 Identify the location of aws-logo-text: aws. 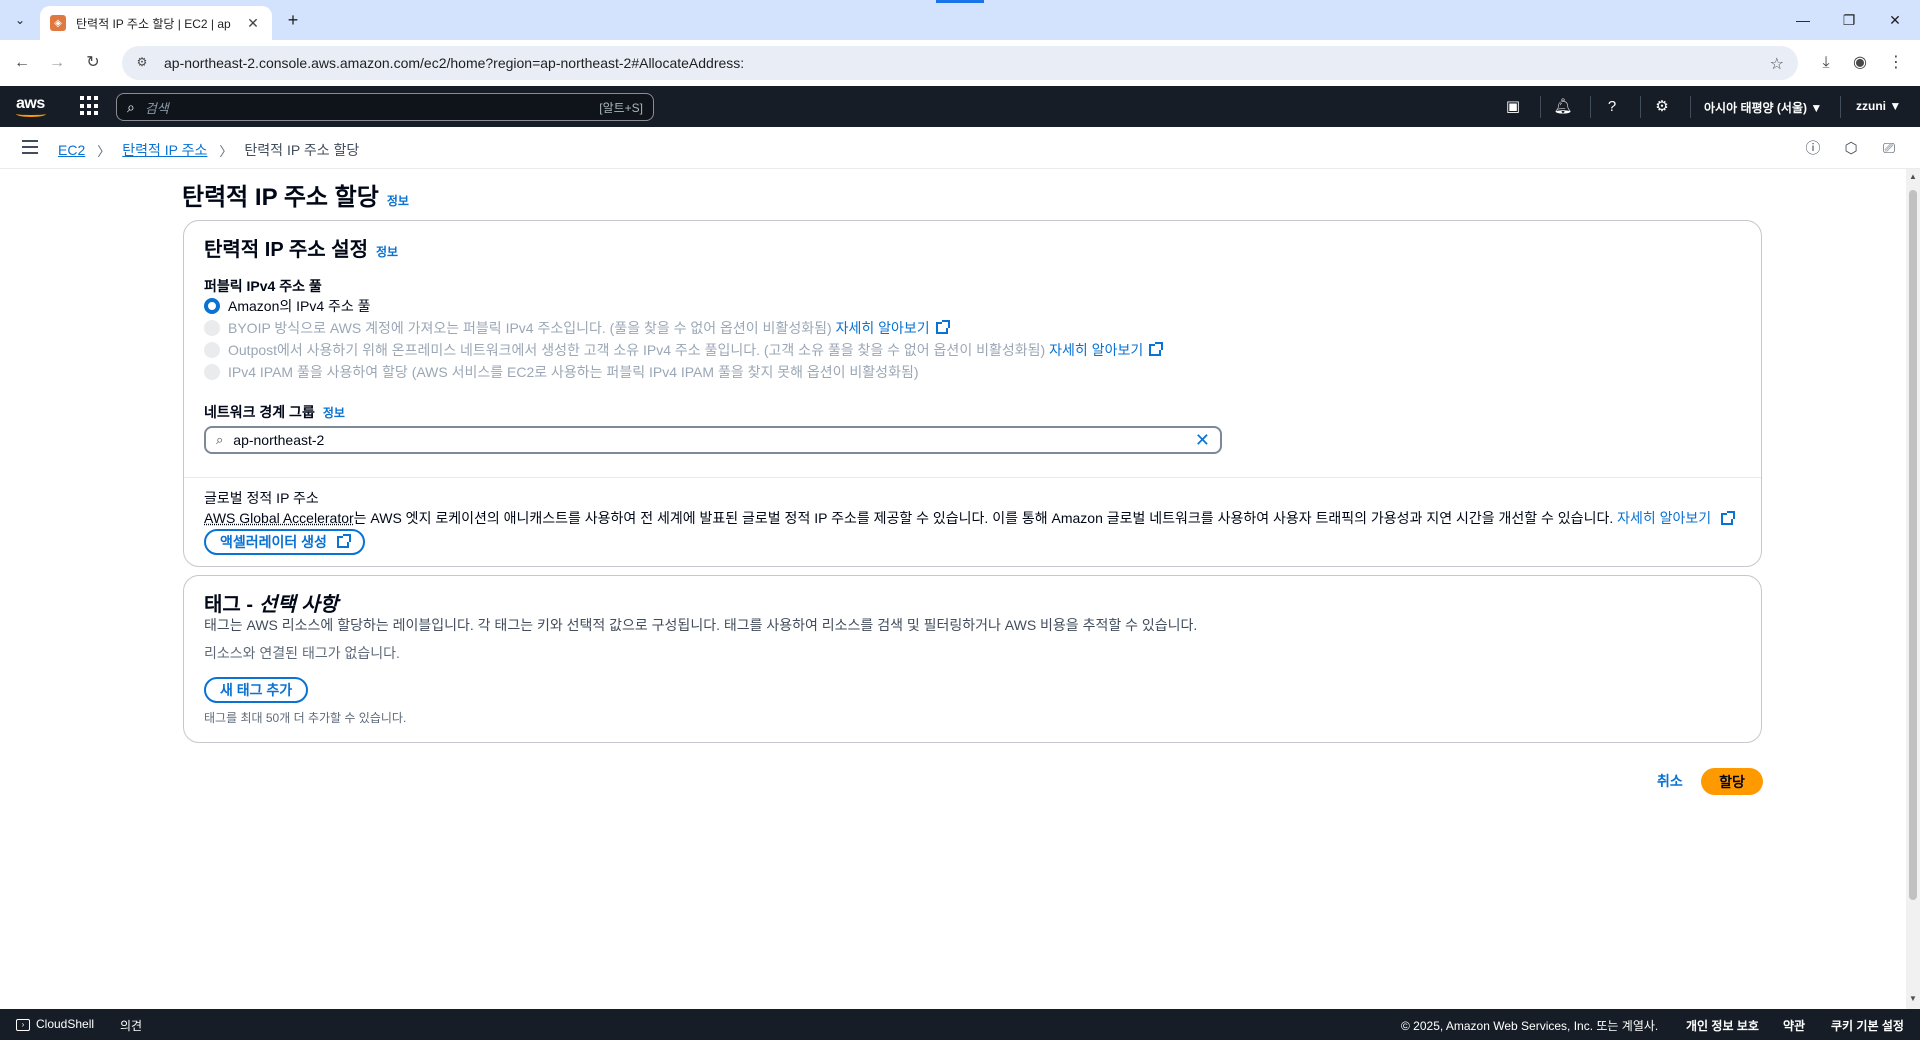
(30, 103).